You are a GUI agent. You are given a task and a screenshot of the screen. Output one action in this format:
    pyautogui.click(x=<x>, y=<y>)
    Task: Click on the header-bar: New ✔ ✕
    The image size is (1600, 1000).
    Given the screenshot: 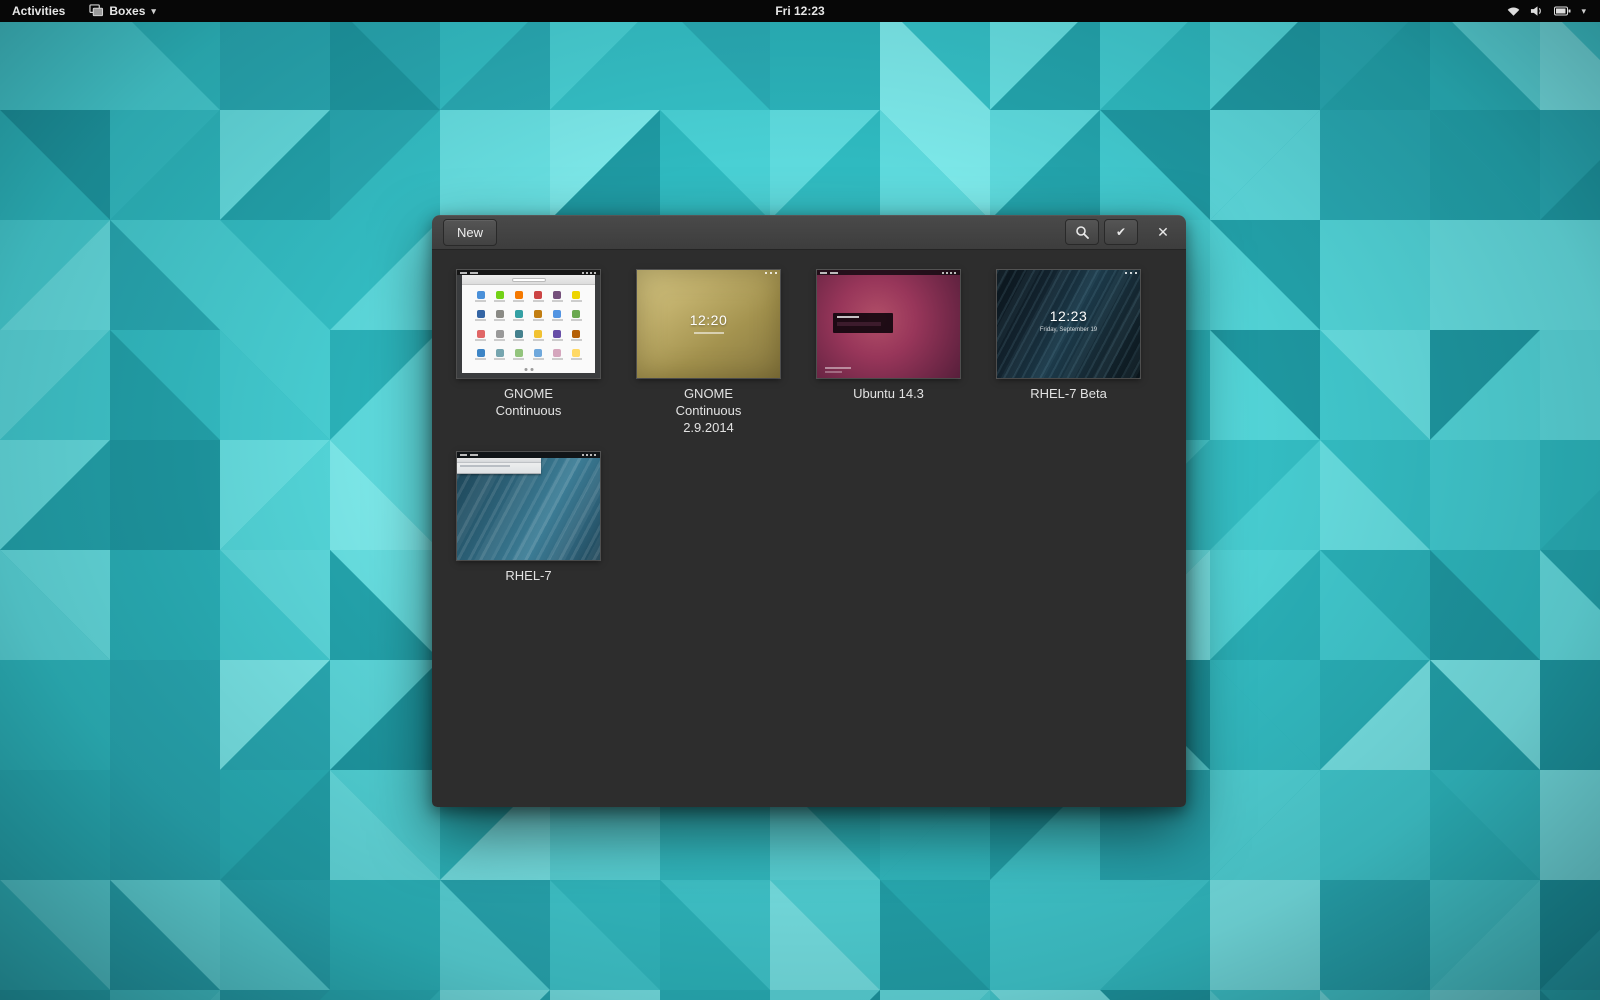 What is the action you would take?
    pyautogui.click(x=809, y=232)
    